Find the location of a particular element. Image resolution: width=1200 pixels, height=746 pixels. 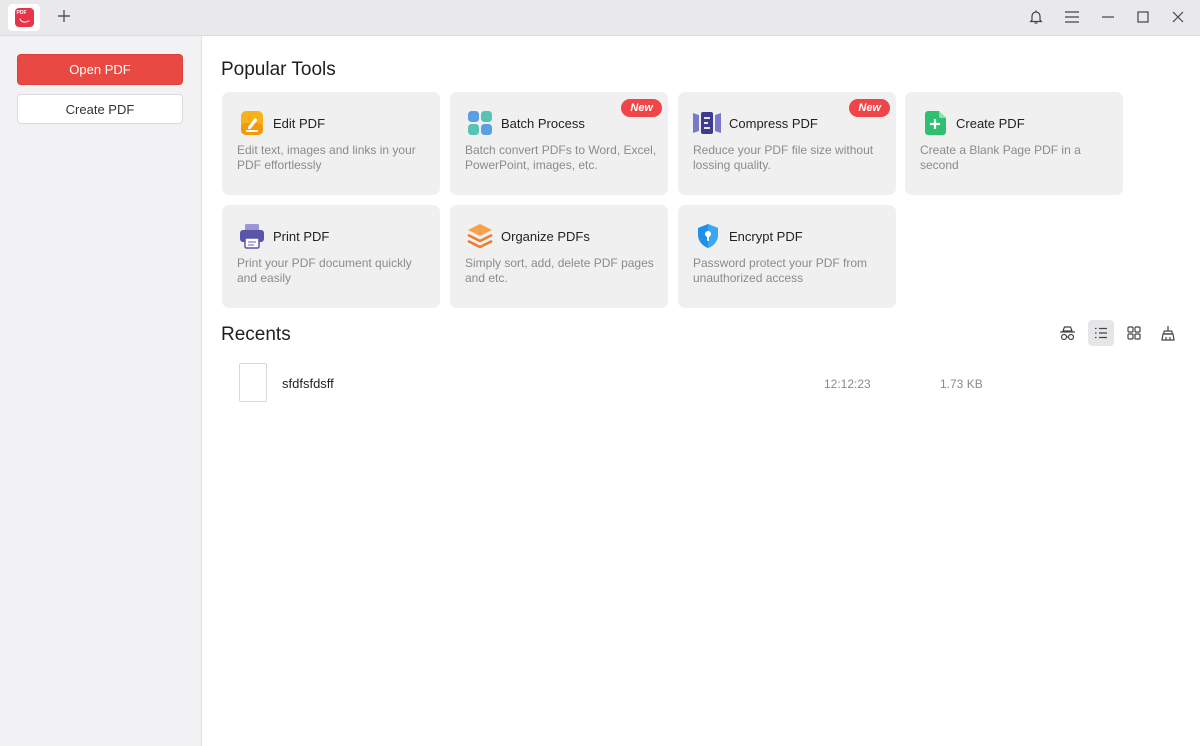

file-size: 1.73 KB is located at coordinates (961, 384).